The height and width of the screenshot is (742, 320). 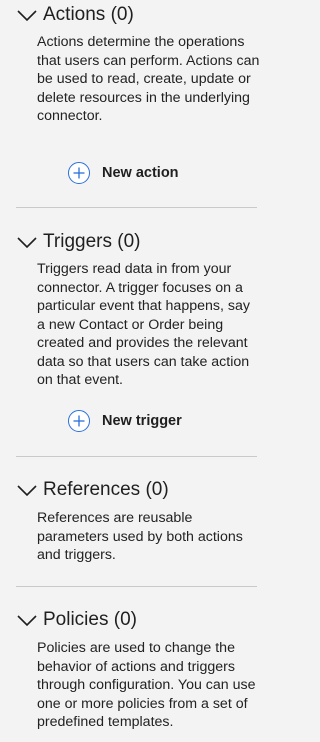 What do you see at coordinates (106, 489) in the screenshot?
I see `references-section-title: References (0)` at bounding box center [106, 489].